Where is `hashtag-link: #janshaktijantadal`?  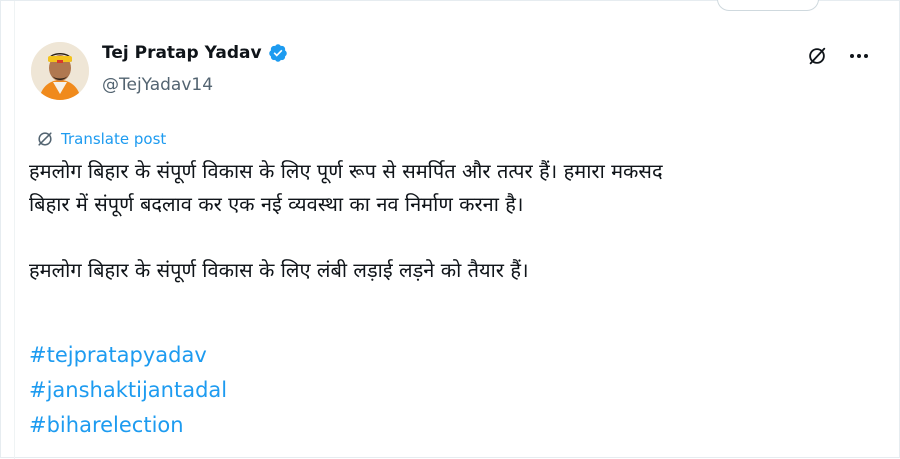 hashtag-link: #janshaktijantadal is located at coordinates (128, 390).